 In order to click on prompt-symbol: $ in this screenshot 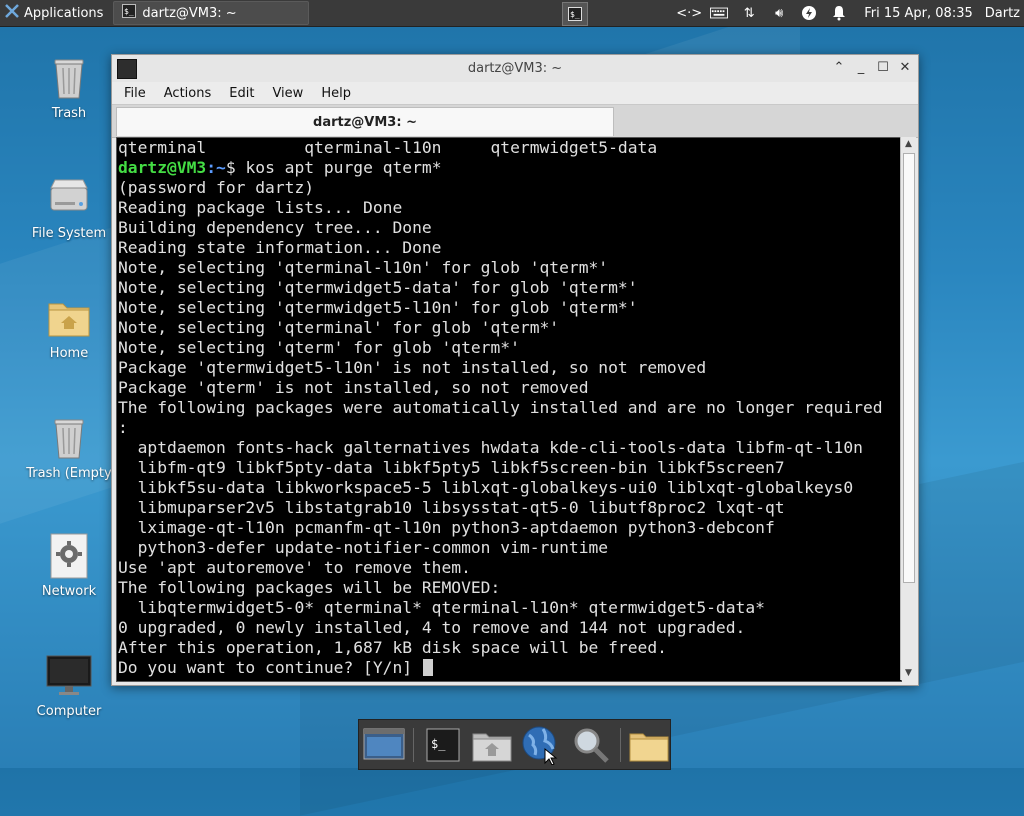, I will do `click(230, 167)`.